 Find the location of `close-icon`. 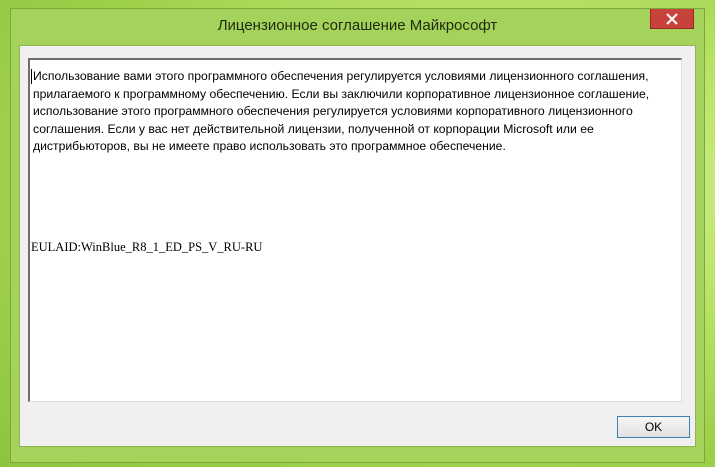

close-icon is located at coordinates (672, 18).